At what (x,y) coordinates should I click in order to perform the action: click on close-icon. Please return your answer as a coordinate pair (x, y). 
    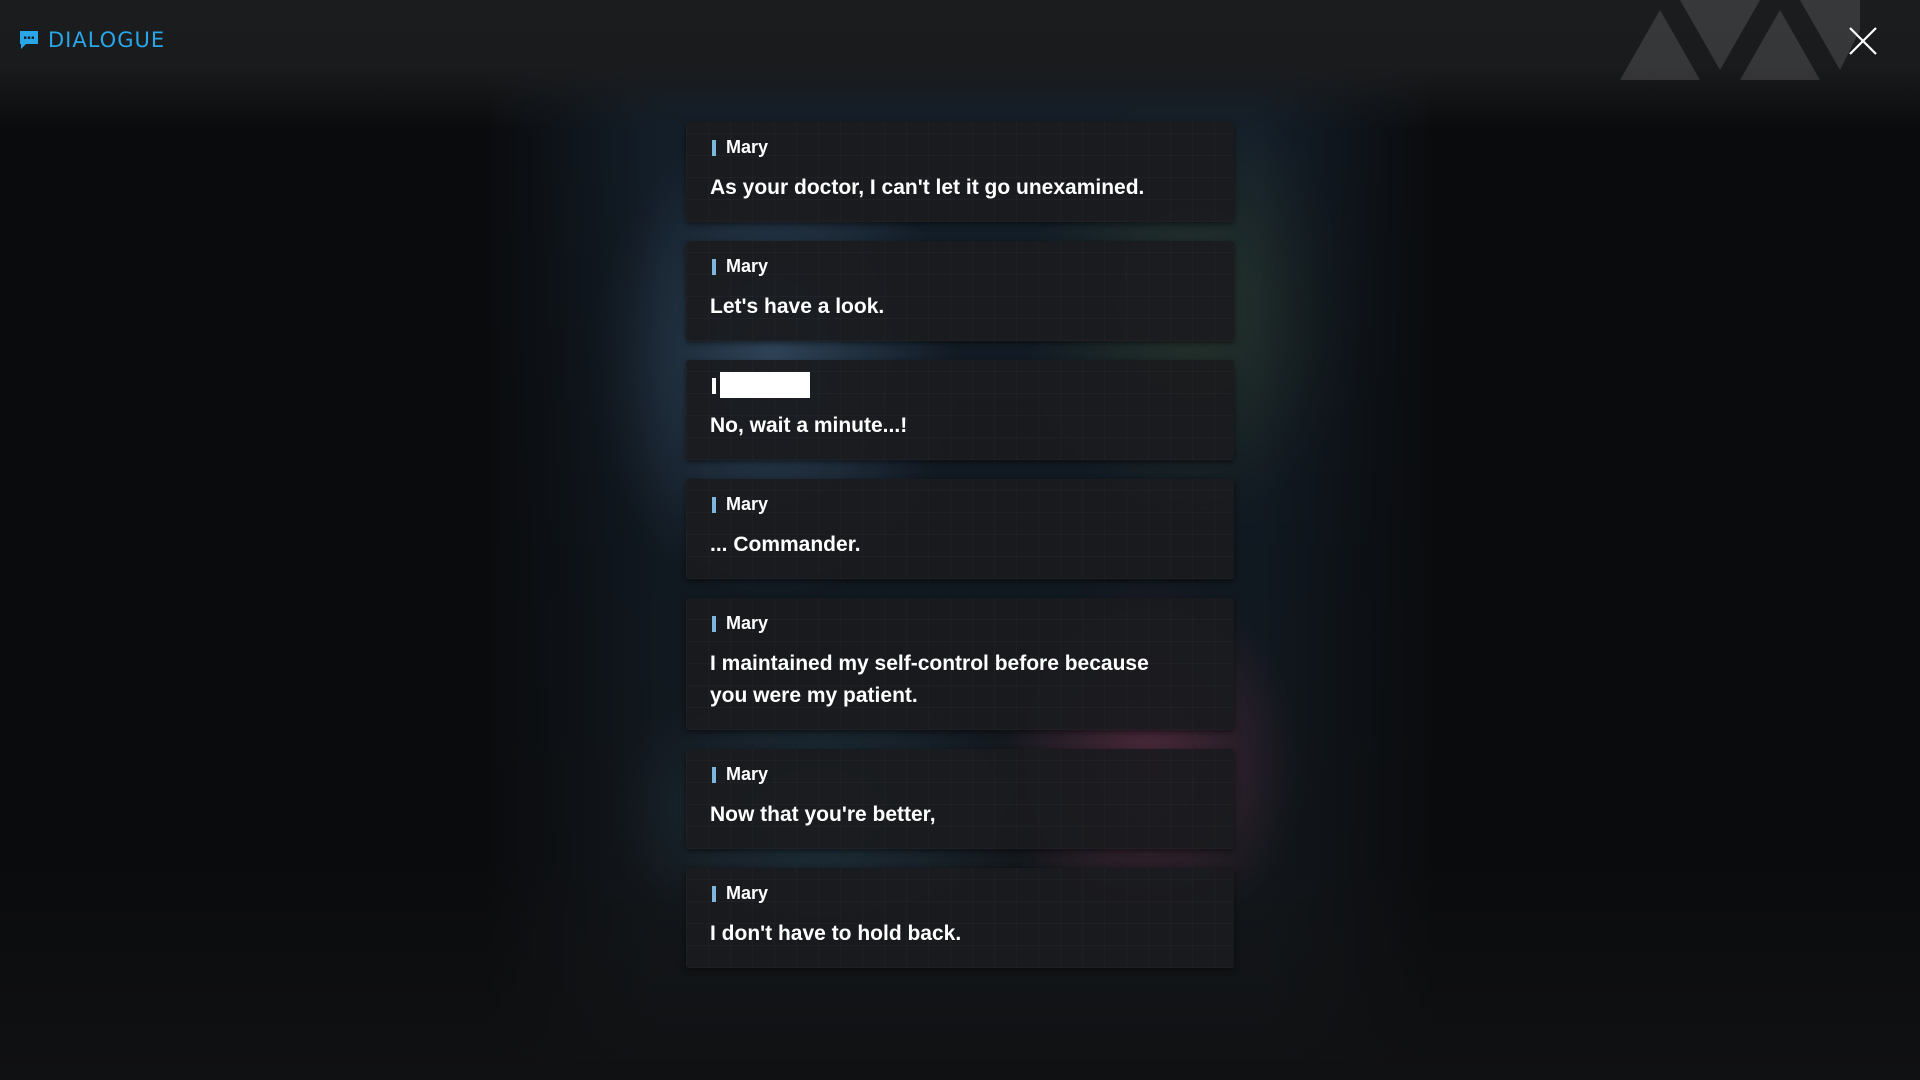
    Looking at the image, I should click on (1863, 41).